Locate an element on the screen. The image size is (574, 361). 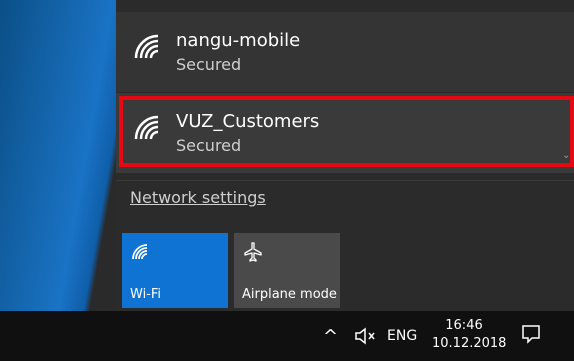
scroll-down-icon: ⌄ is located at coordinates (568, 160).